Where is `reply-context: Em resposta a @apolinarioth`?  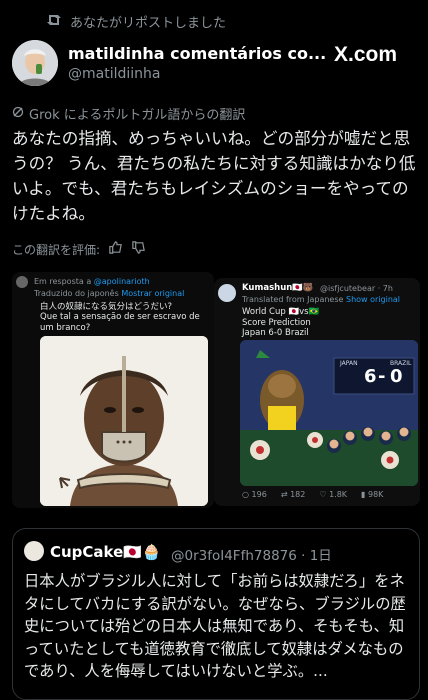 reply-context: Em resposta a @apolinarioth is located at coordinates (92, 281).